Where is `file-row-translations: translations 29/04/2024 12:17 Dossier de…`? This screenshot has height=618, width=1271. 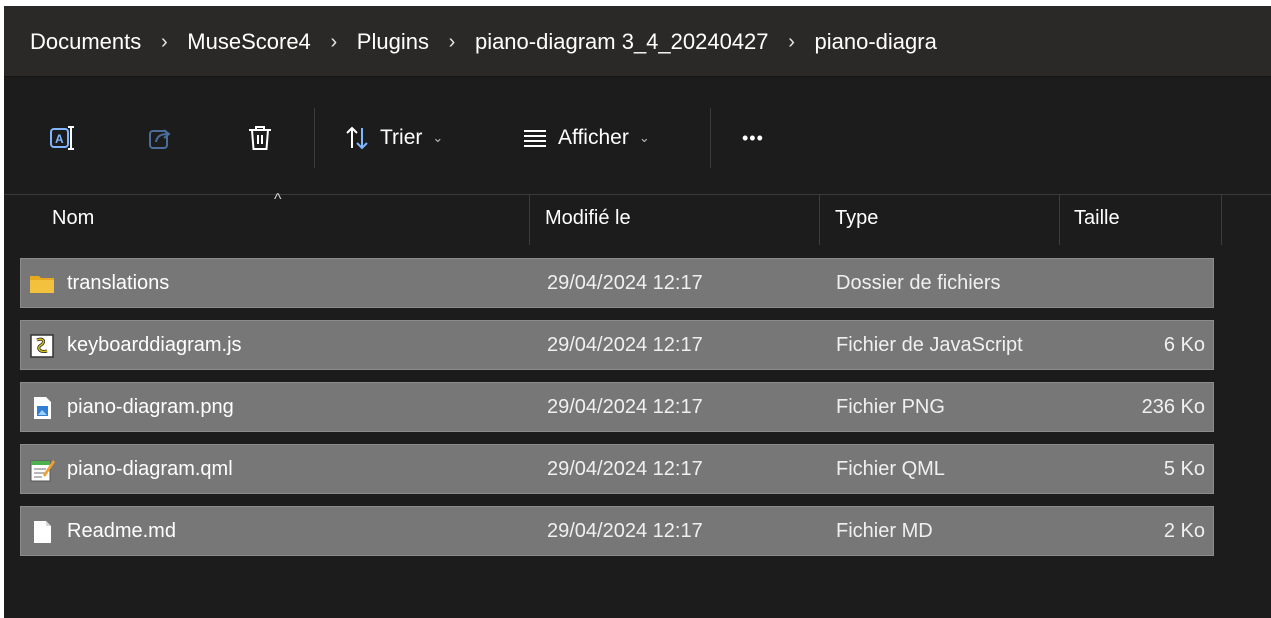
file-row-translations: translations 29/04/2024 12:17 Dossier de… is located at coordinates (617, 283).